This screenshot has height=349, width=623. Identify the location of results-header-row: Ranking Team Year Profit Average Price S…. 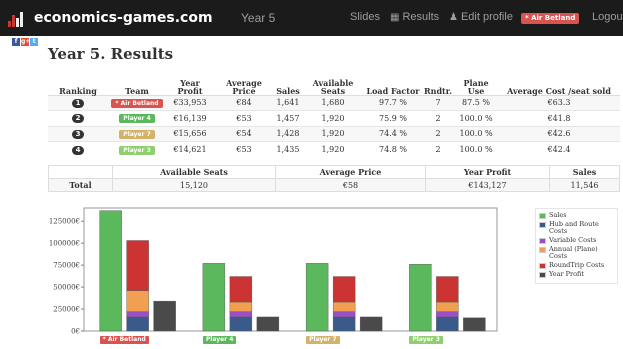
(334, 85).